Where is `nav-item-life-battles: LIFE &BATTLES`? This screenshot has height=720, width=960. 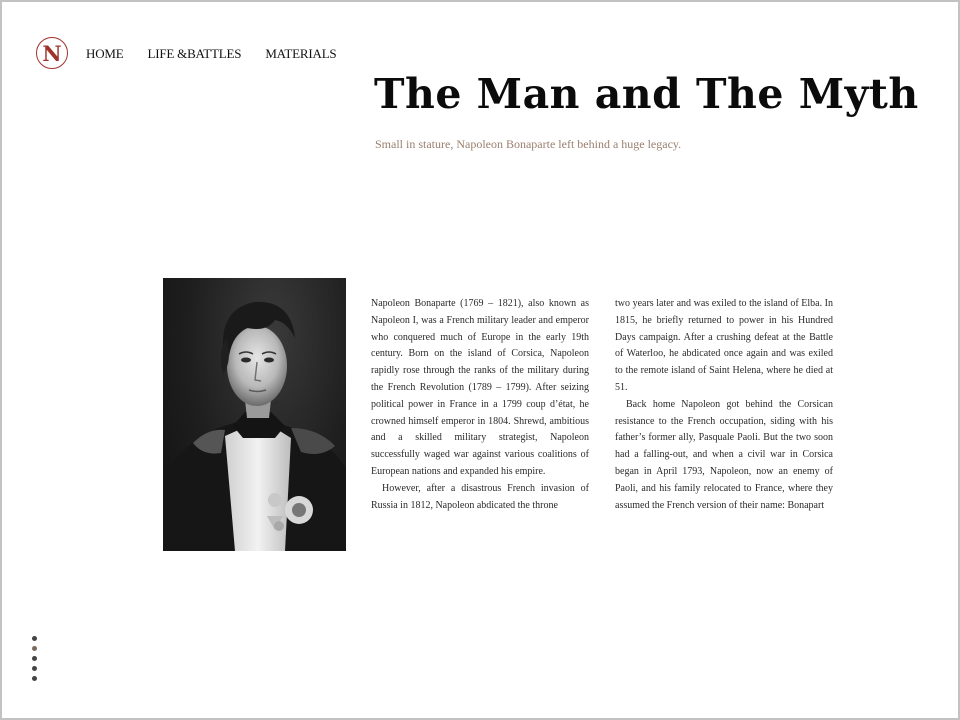 nav-item-life-battles: LIFE &BATTLES is located at coordinates (194, 54).